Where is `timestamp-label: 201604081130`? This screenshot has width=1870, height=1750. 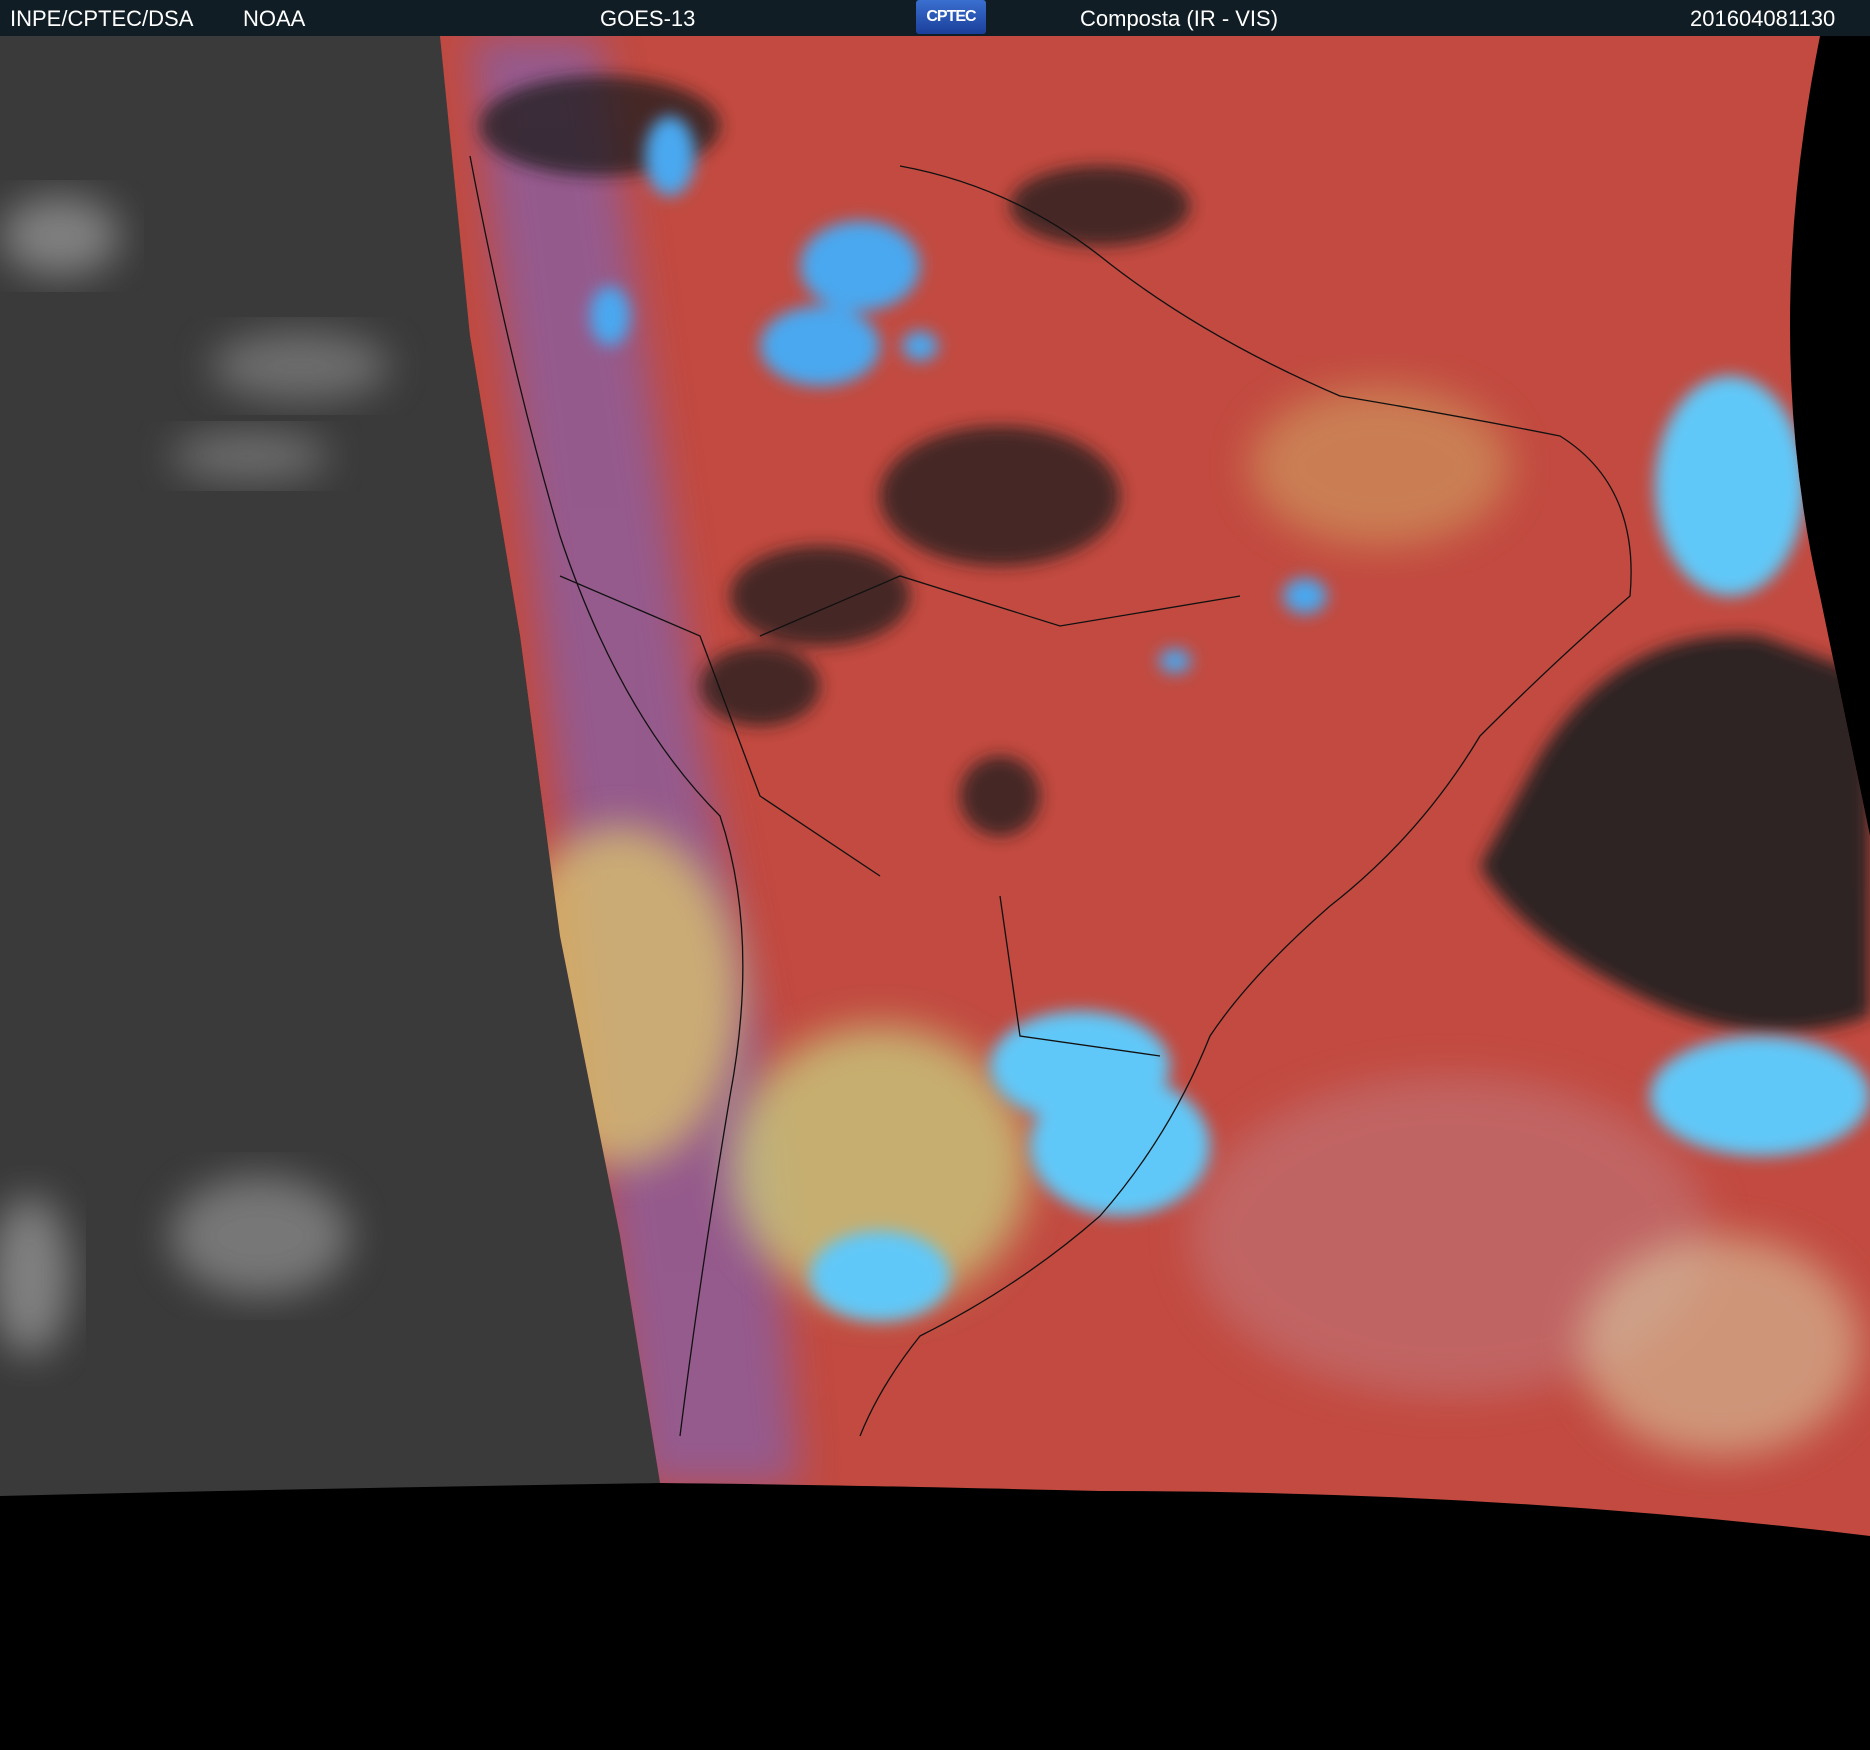 timestamp-label: 201604081130 is located at coordinates (1763, 18).